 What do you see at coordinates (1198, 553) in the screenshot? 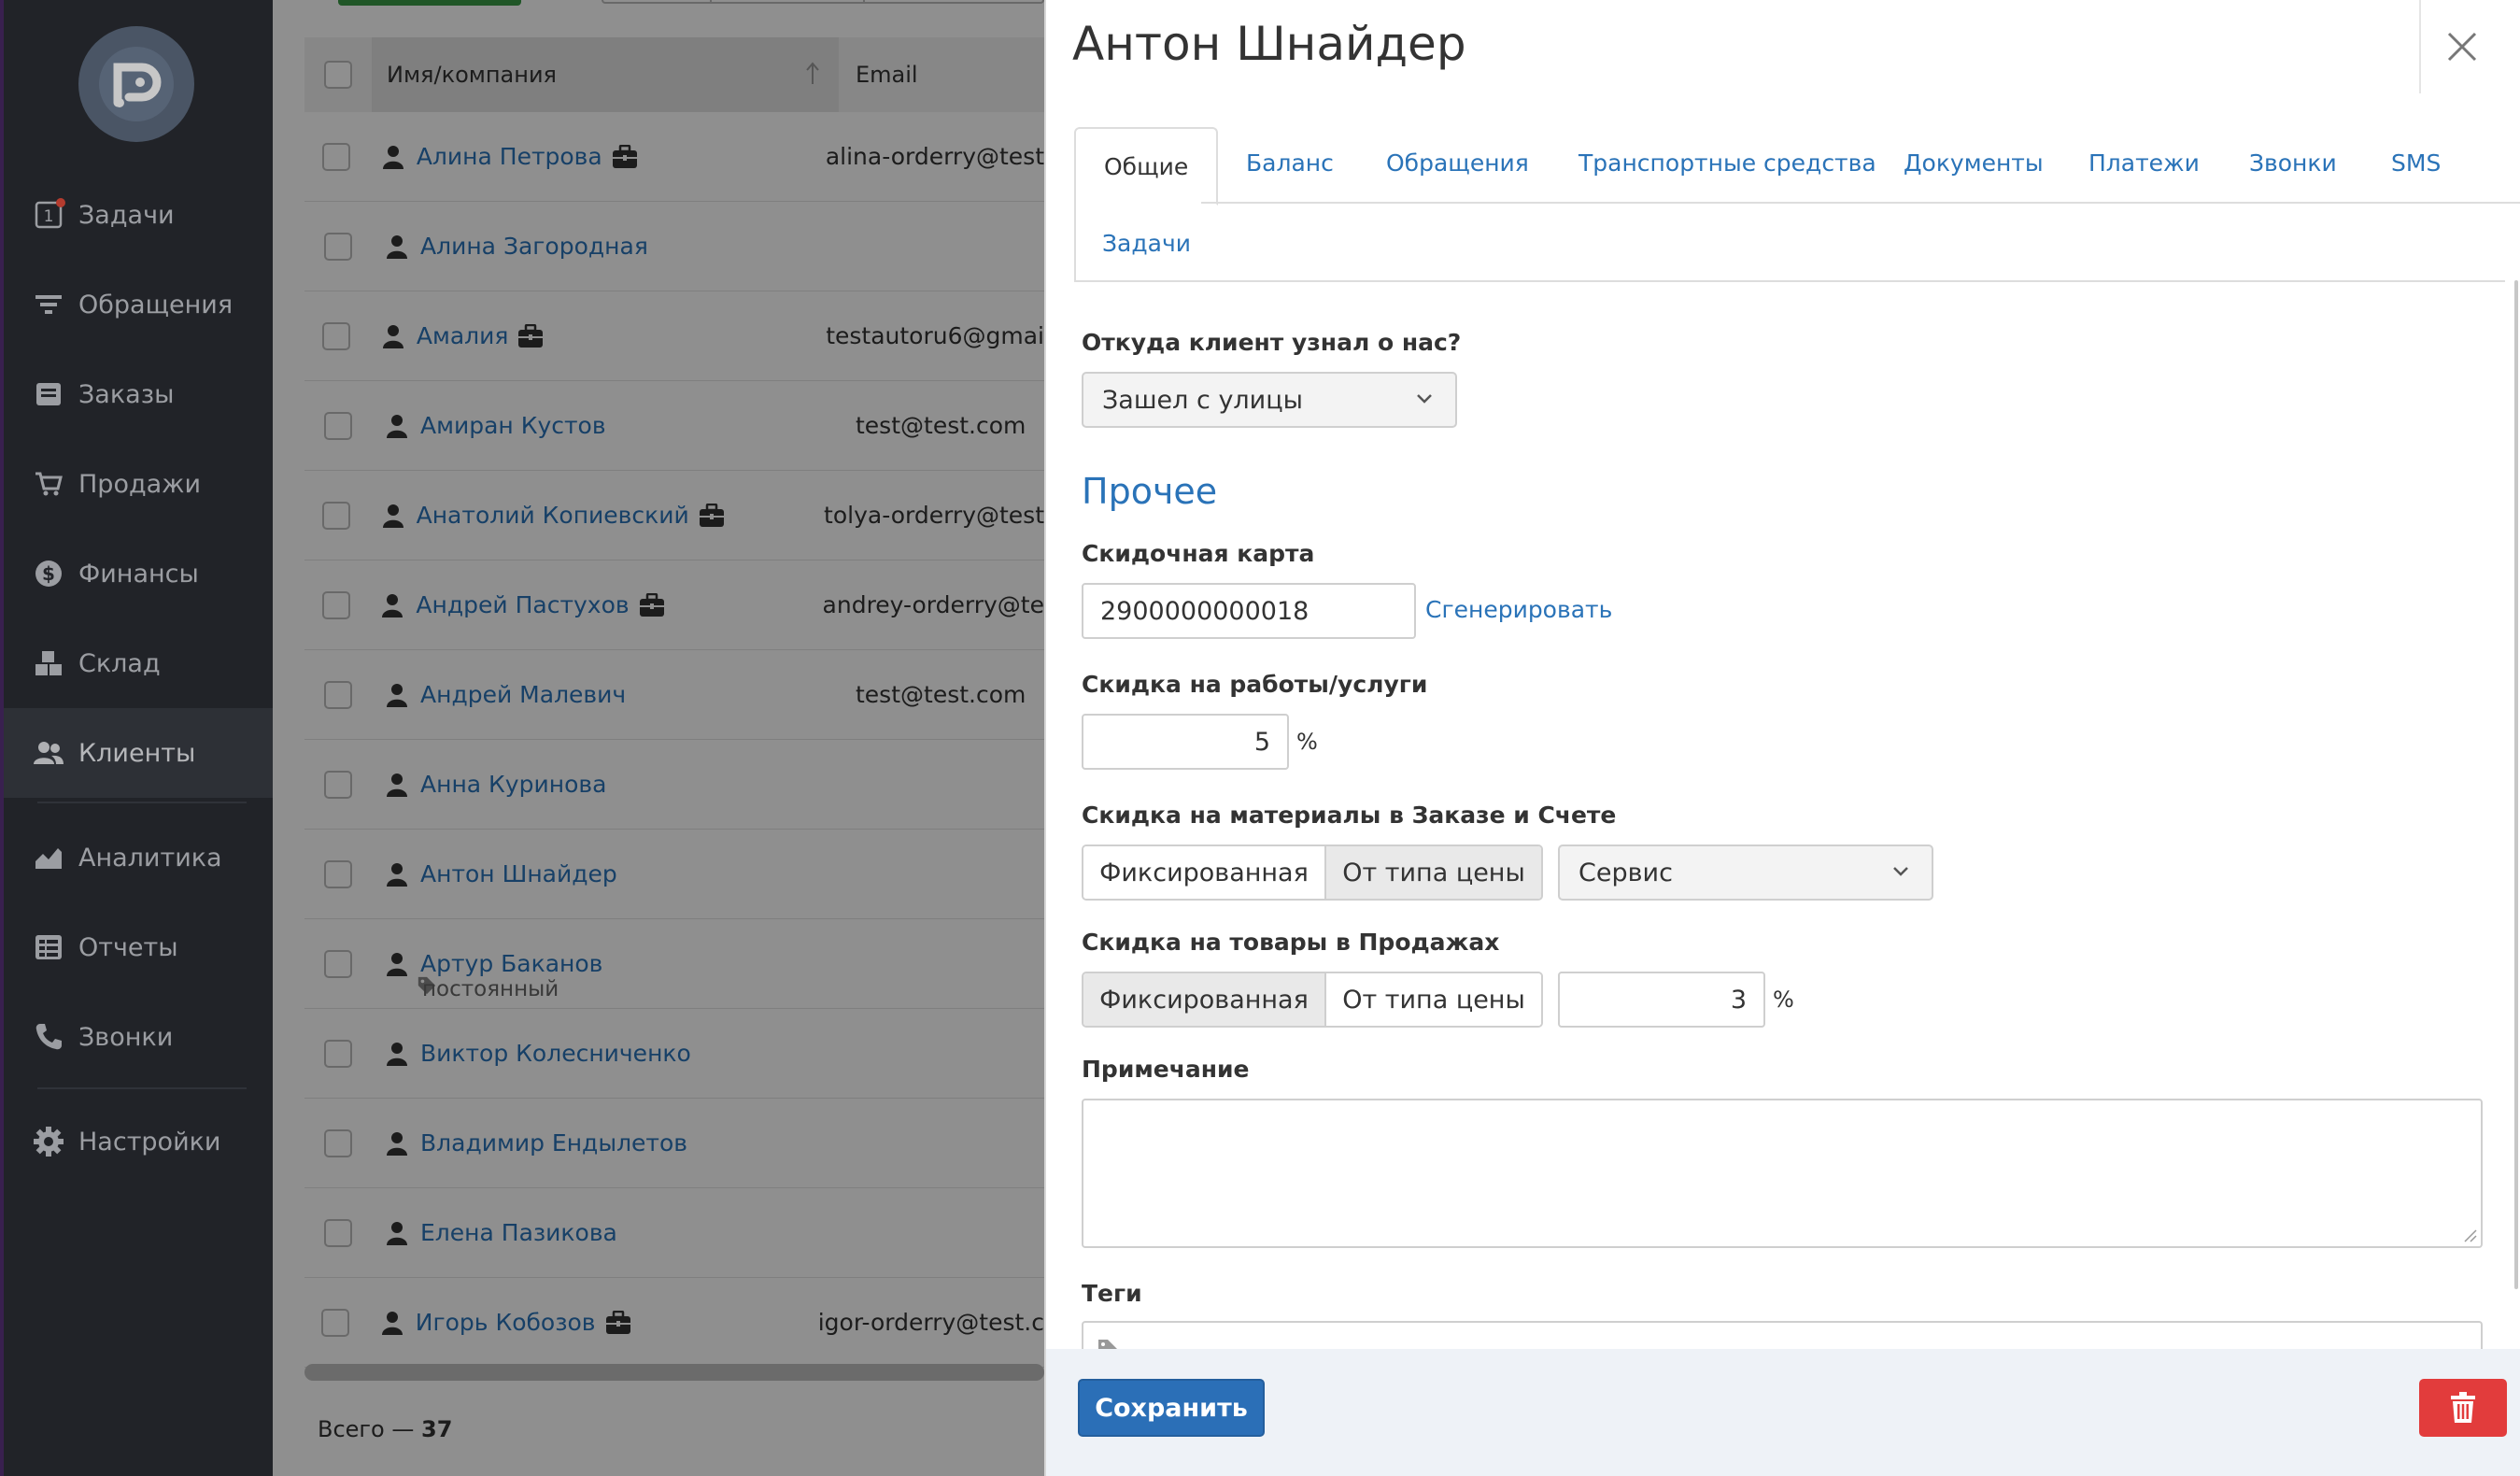
I see `card-label: Скидочная карта` at bounding box center [1198, 553].